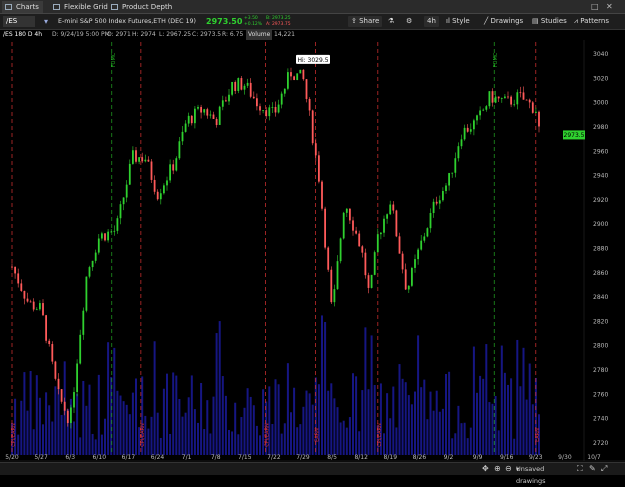 This screenshot has width=625, height=487. I want to click on tab-charts: Charts, so click(22, 7).